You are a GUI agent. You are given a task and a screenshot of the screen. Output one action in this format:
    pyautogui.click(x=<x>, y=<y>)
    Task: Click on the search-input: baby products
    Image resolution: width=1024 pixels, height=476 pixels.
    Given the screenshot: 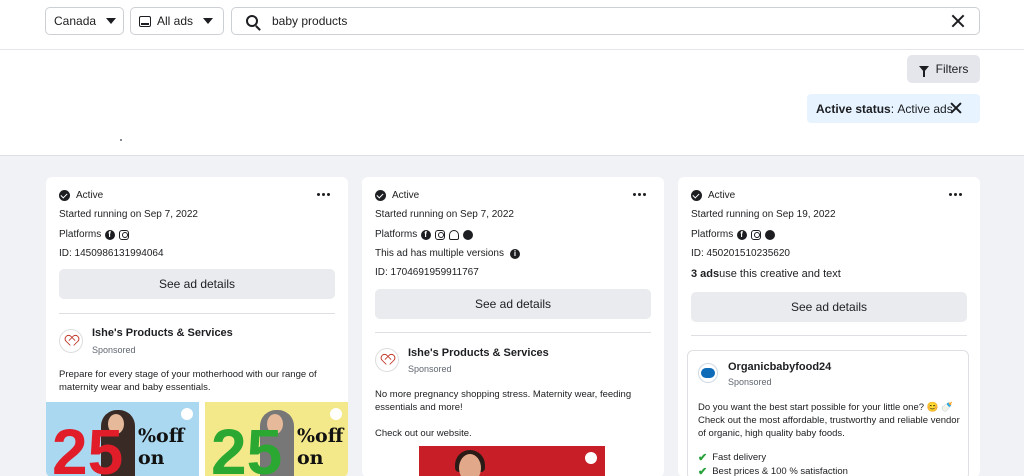 What is the action you would take?
    pyautogui.click(x=605, y=21)
    